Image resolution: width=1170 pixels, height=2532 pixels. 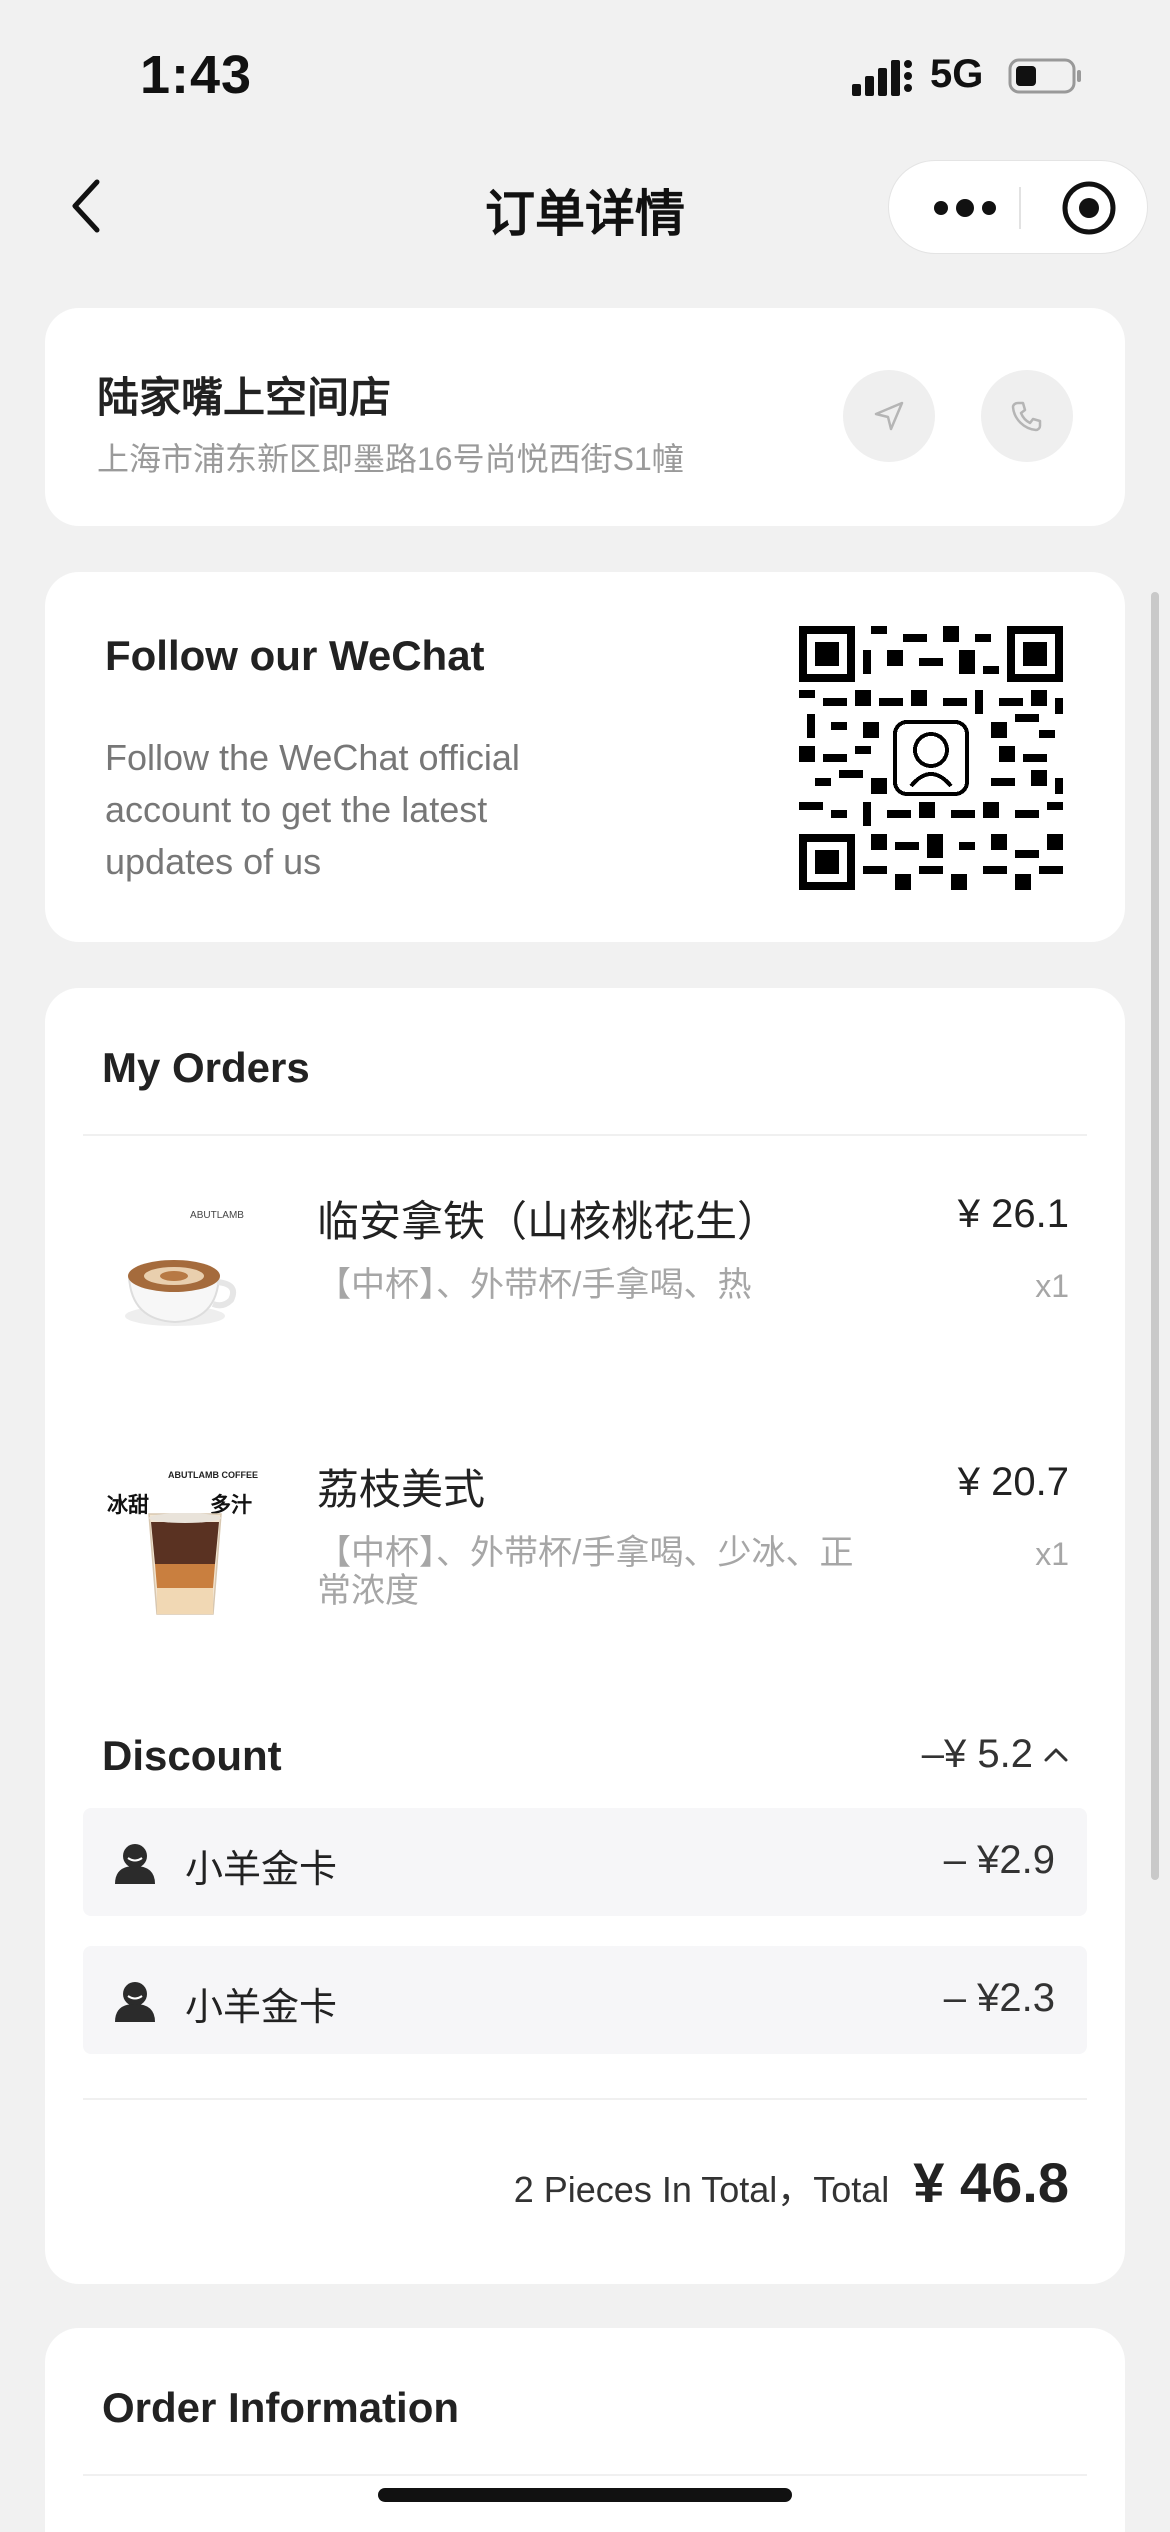 What do you see at coordinates (957, 74) in the screenshot?
I see `network-type: 5G` at bounding box center [957, 74].